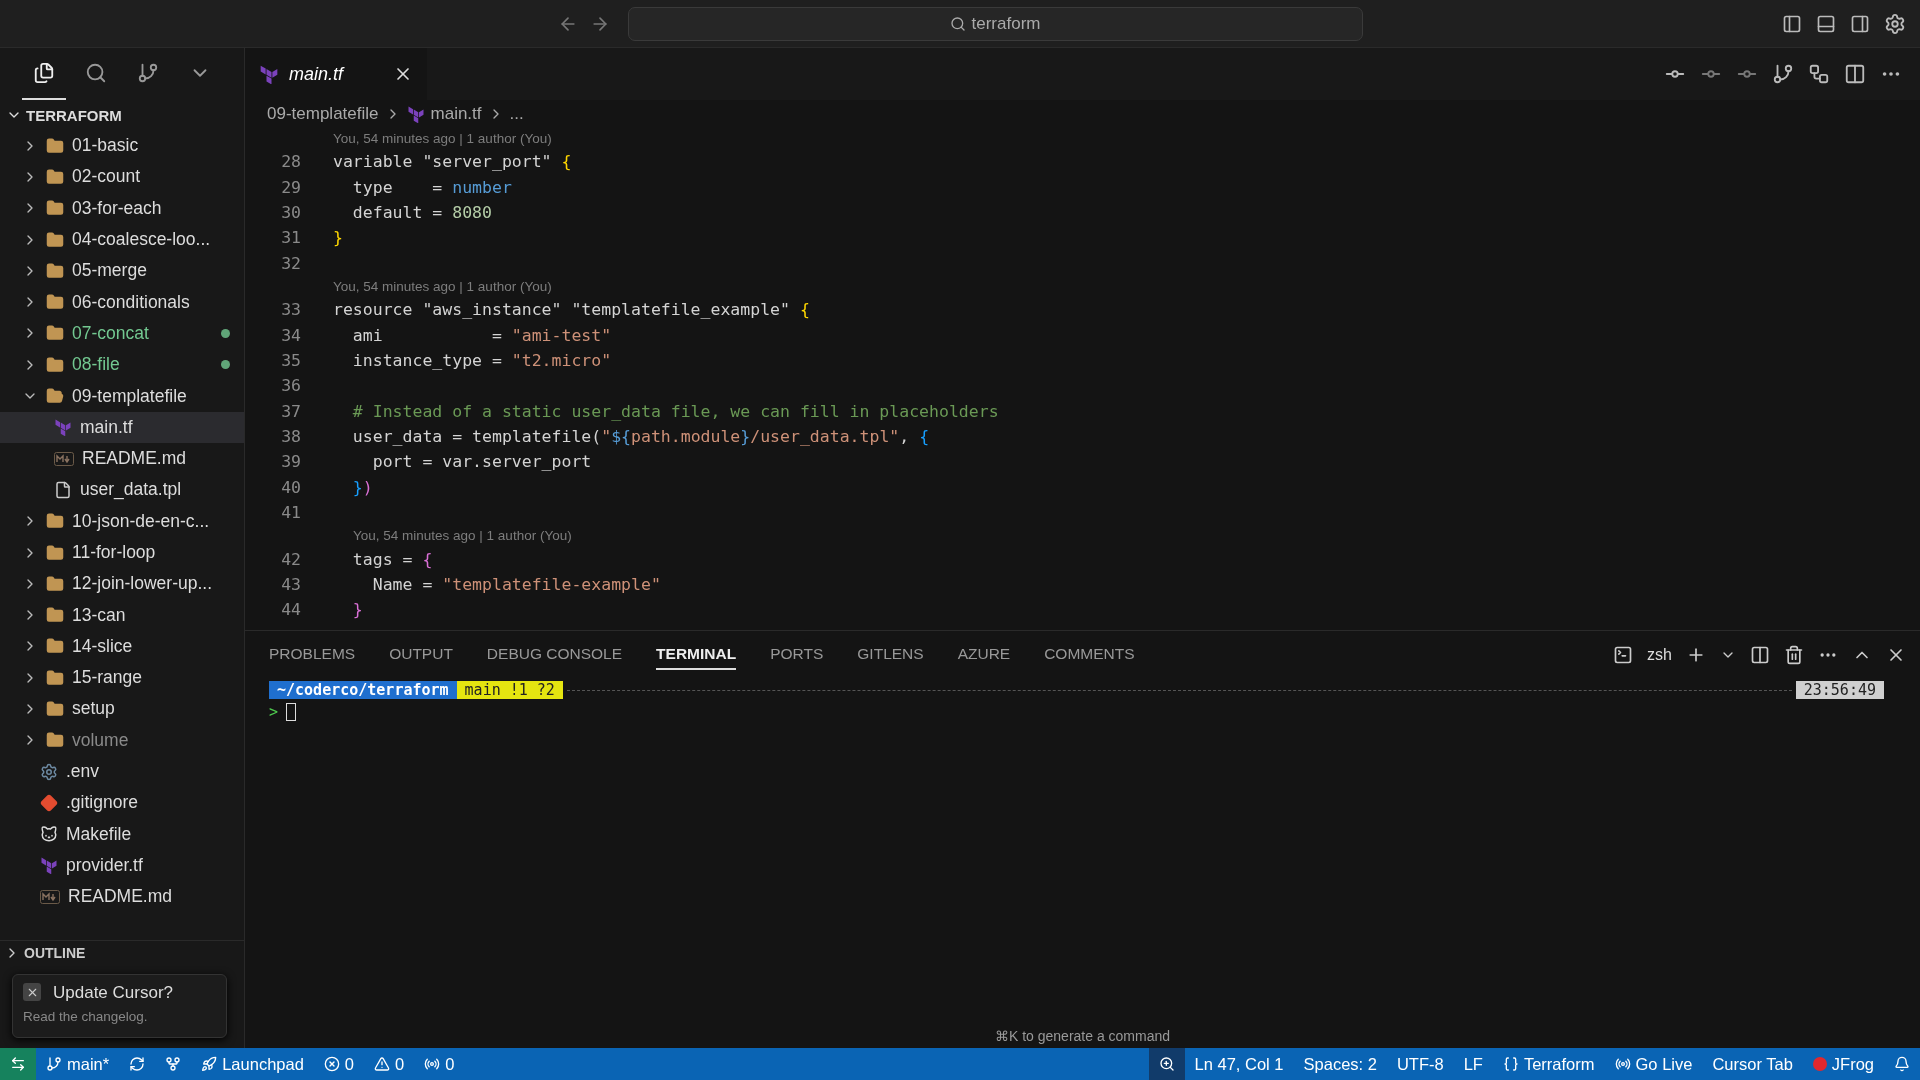 This screenshot has width=1920, height=1080. Describe the element at coordinates (1548, 1064) in the screenshot. I see `status-item: Terraform` at that location.